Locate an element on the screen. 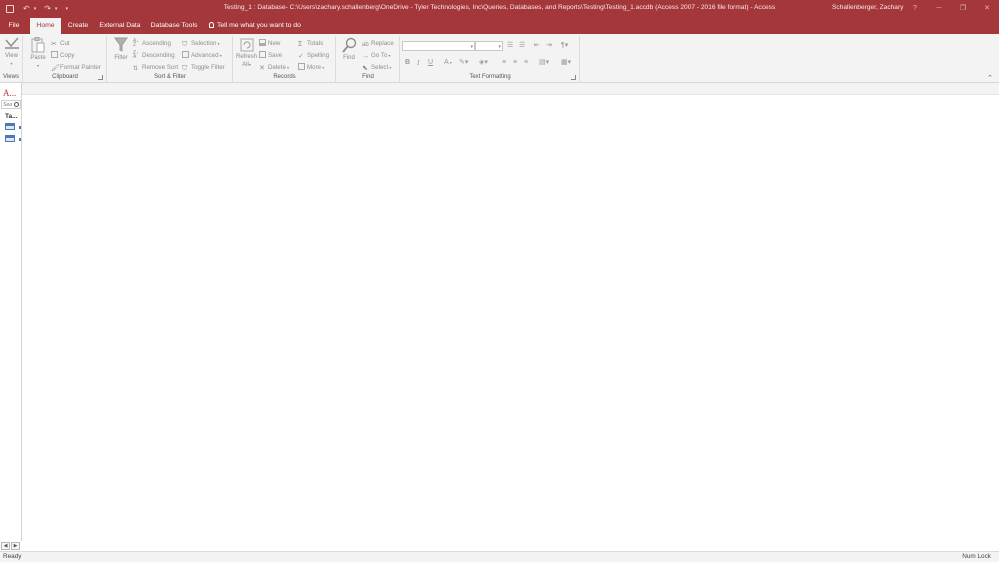 Image resolution: width=999 pixels, height=562 pixels. save-icon is located at coordinates (262, 54).